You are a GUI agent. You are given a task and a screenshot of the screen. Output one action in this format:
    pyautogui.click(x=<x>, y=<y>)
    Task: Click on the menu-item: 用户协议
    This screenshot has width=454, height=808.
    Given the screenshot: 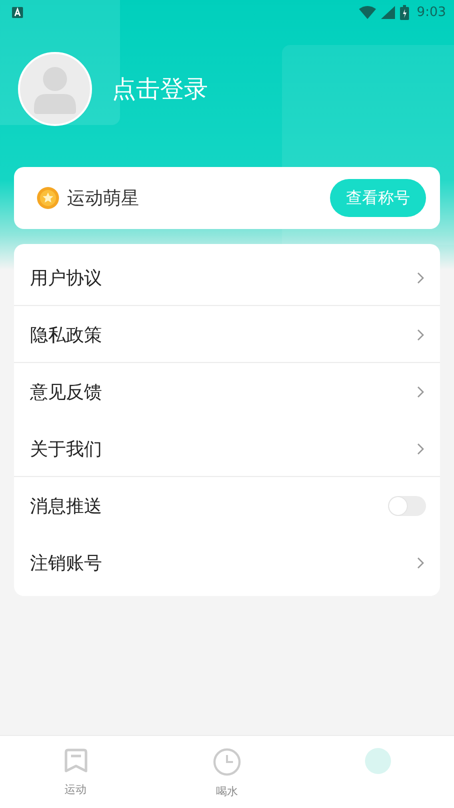 What is the action you would take?
    pyautogui.click(x=66, y=278)
    